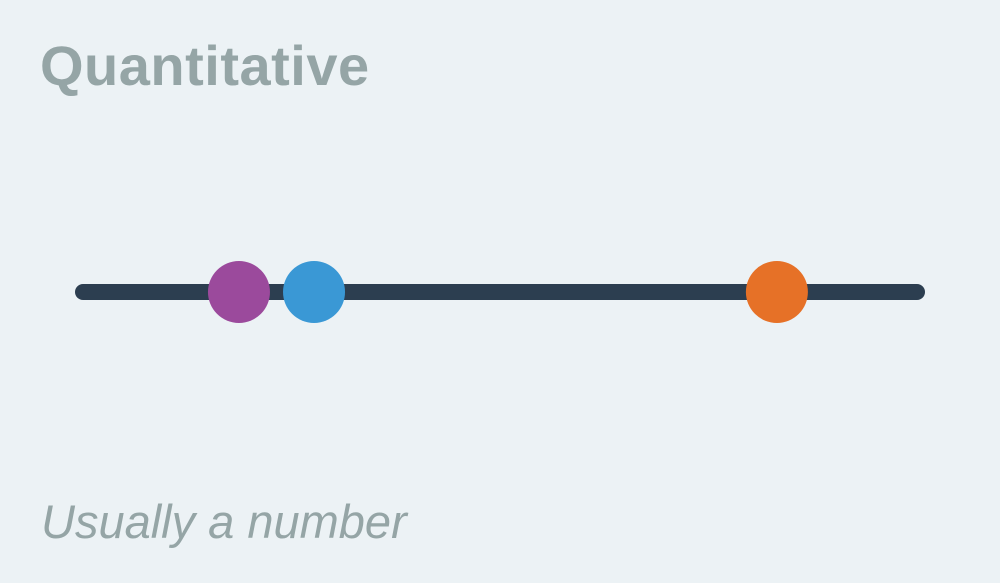  Describe the element at coordinates (314, 292) in the screenshot. I see `point-blue` at that location.